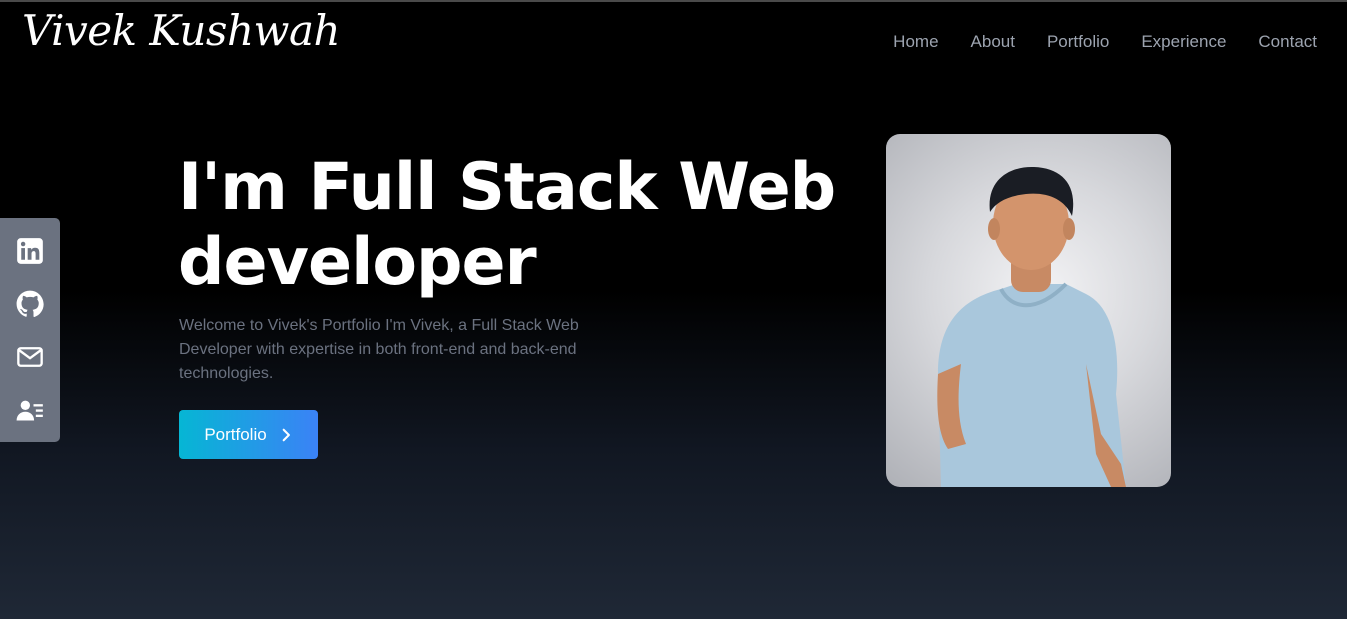  I want to click on hero-title: I'm Full Stack Web developer, so click(507, 225).